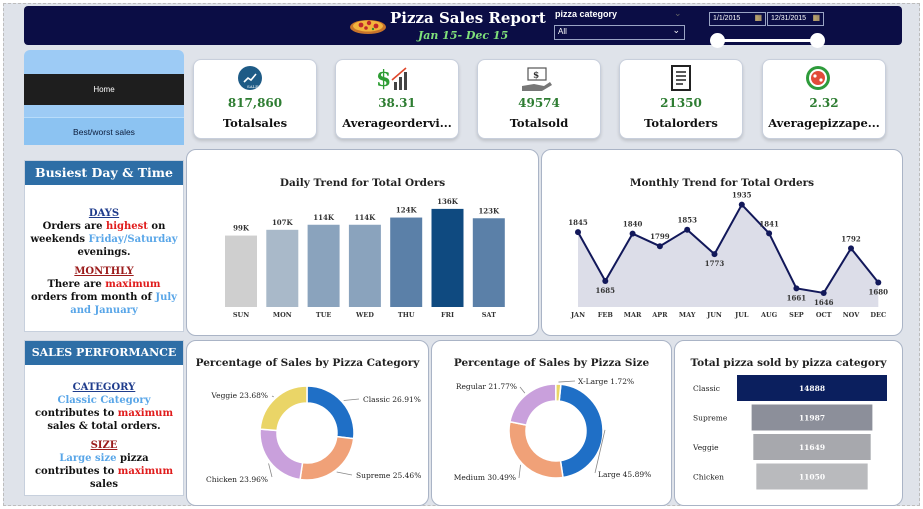 The width and height of the screenshot is (923, 509). Describe the element at coordinates (104, 271) in the screenshot. I see `monthly-heading: MONTHLY` at that location.